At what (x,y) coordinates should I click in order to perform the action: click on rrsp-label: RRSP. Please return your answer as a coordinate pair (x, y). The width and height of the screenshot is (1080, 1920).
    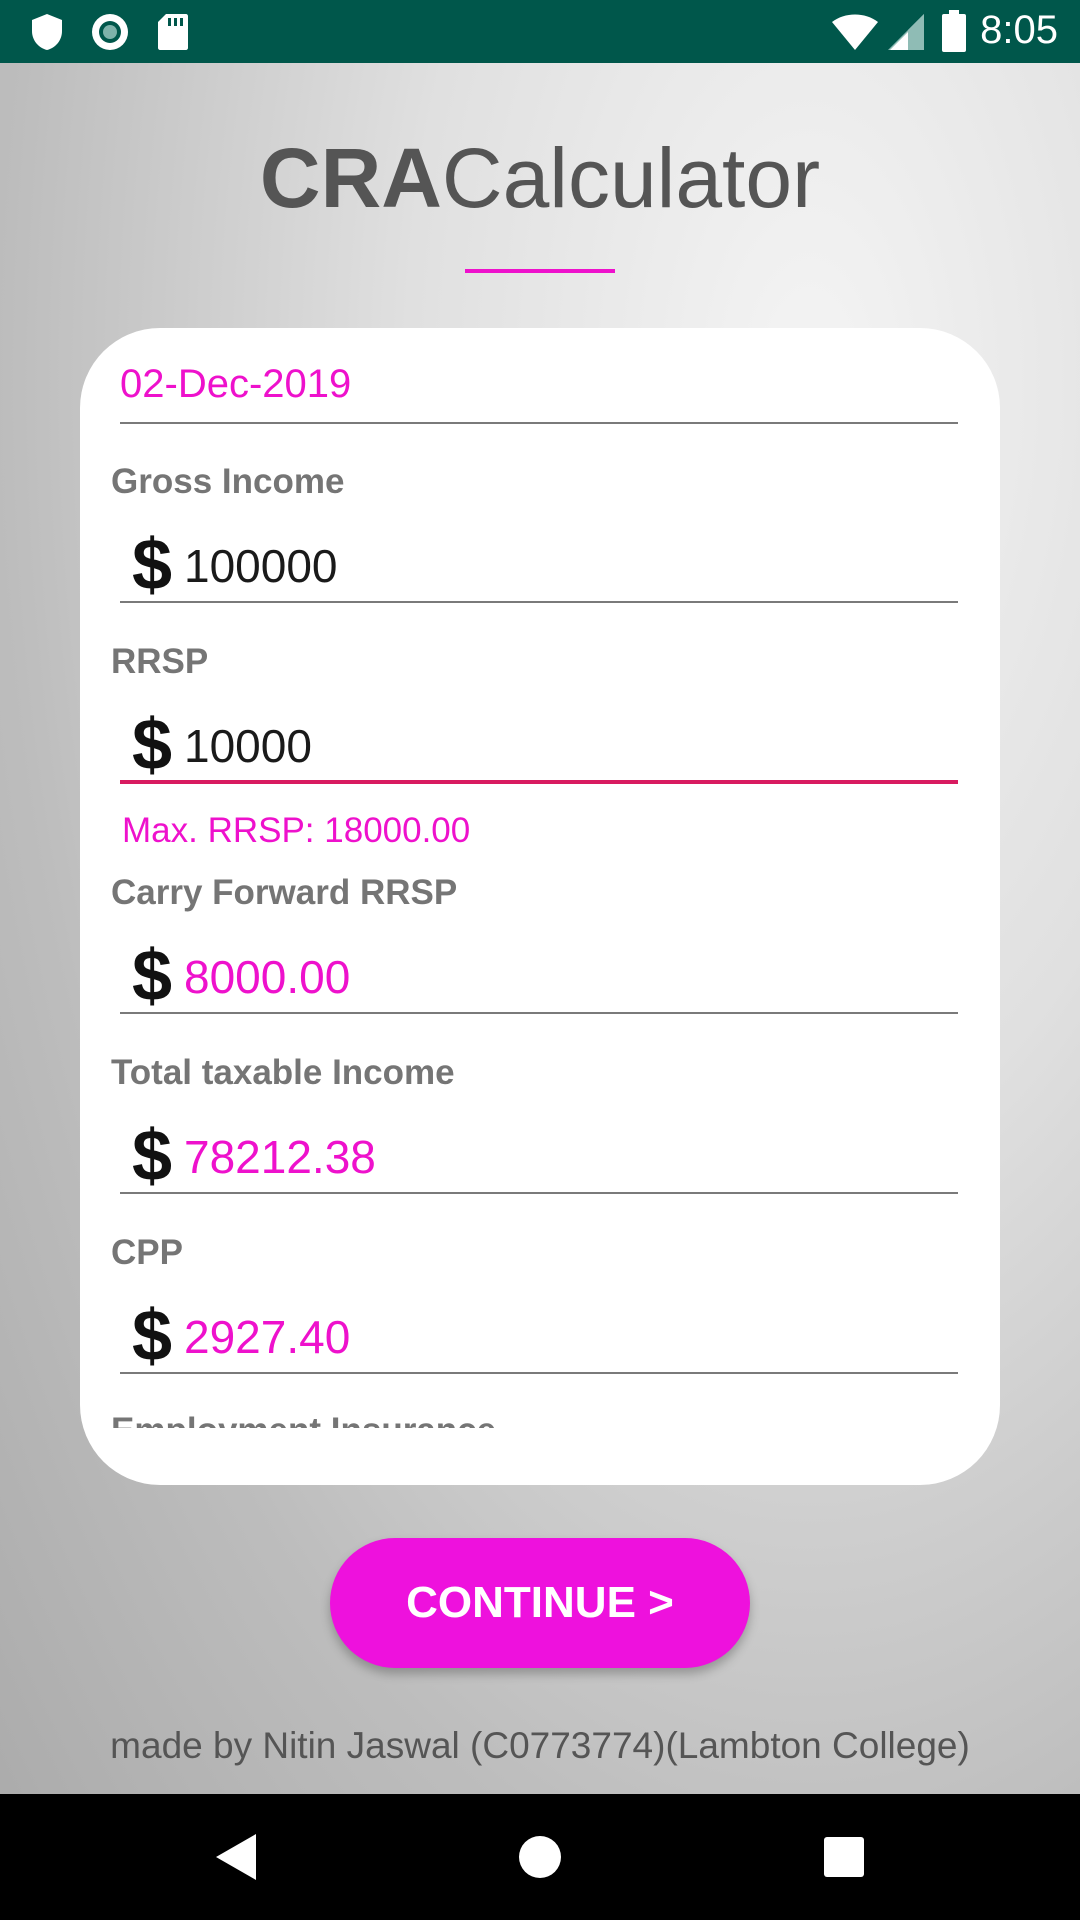
    Looking at the image, I should click on (160, 661).